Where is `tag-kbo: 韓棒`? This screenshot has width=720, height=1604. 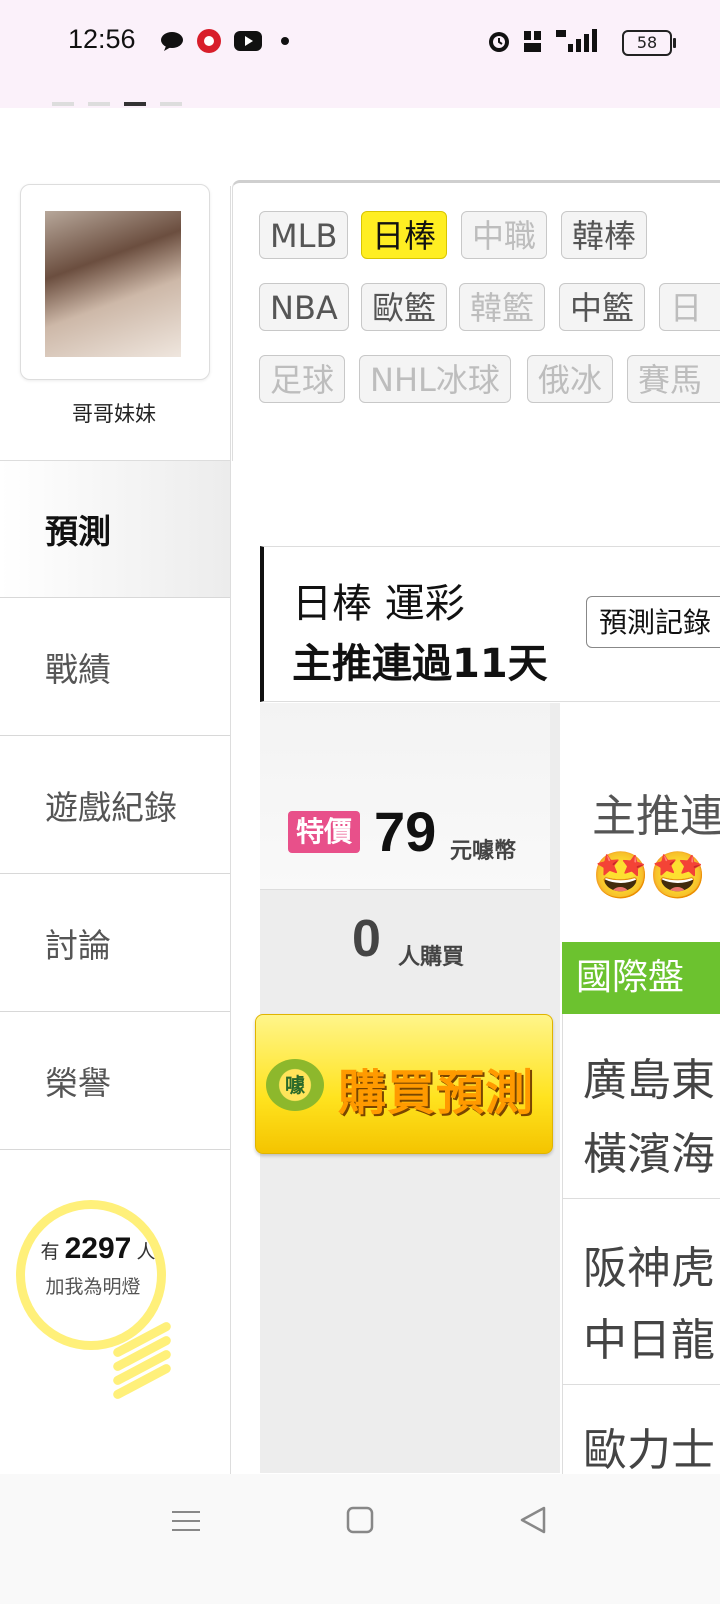 tag-kbo: 韓棒 is located at coordinates (604, 235).